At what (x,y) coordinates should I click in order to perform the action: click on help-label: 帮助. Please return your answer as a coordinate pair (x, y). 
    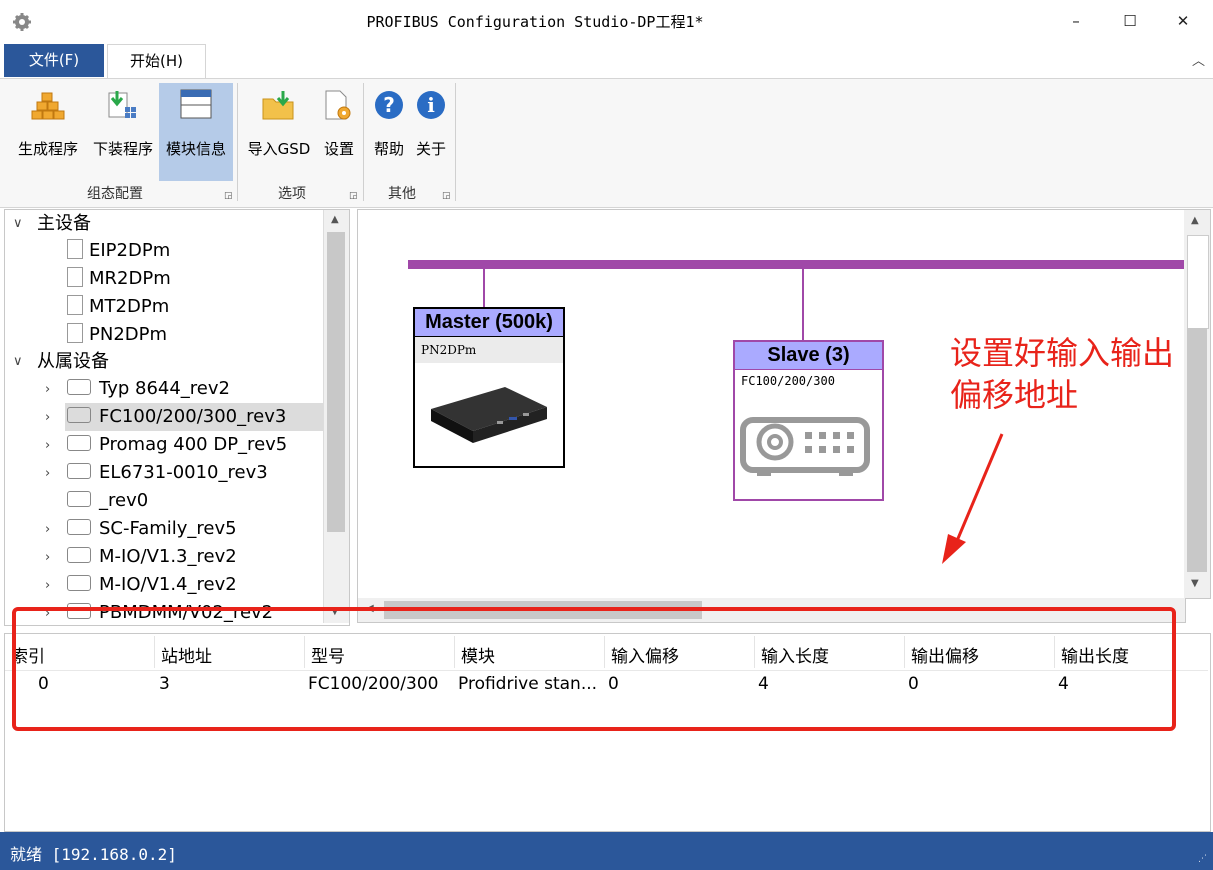
    Looking at the image, I should click on (388, 149).